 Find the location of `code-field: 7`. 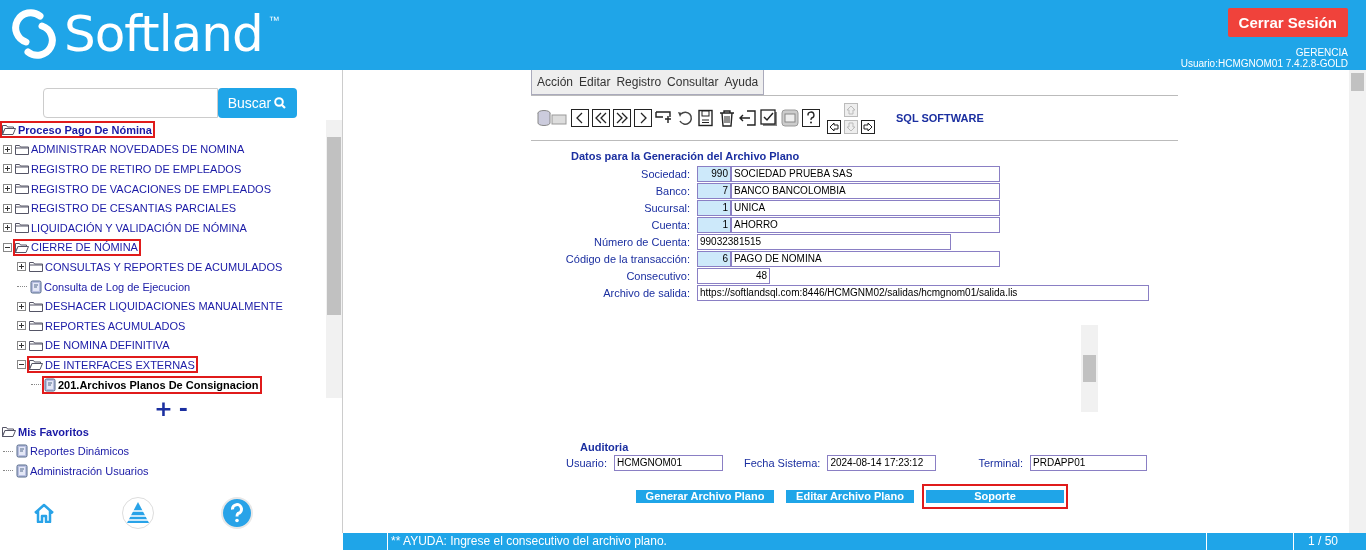

code-field: 7 is located at coordinates (714, 191).